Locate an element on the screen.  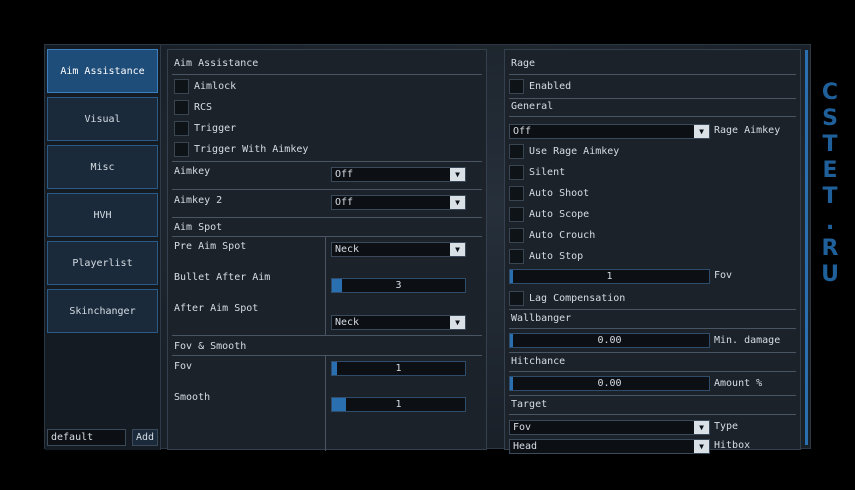
rage-fov-slider: 1 is located at coordinates (609, 276).